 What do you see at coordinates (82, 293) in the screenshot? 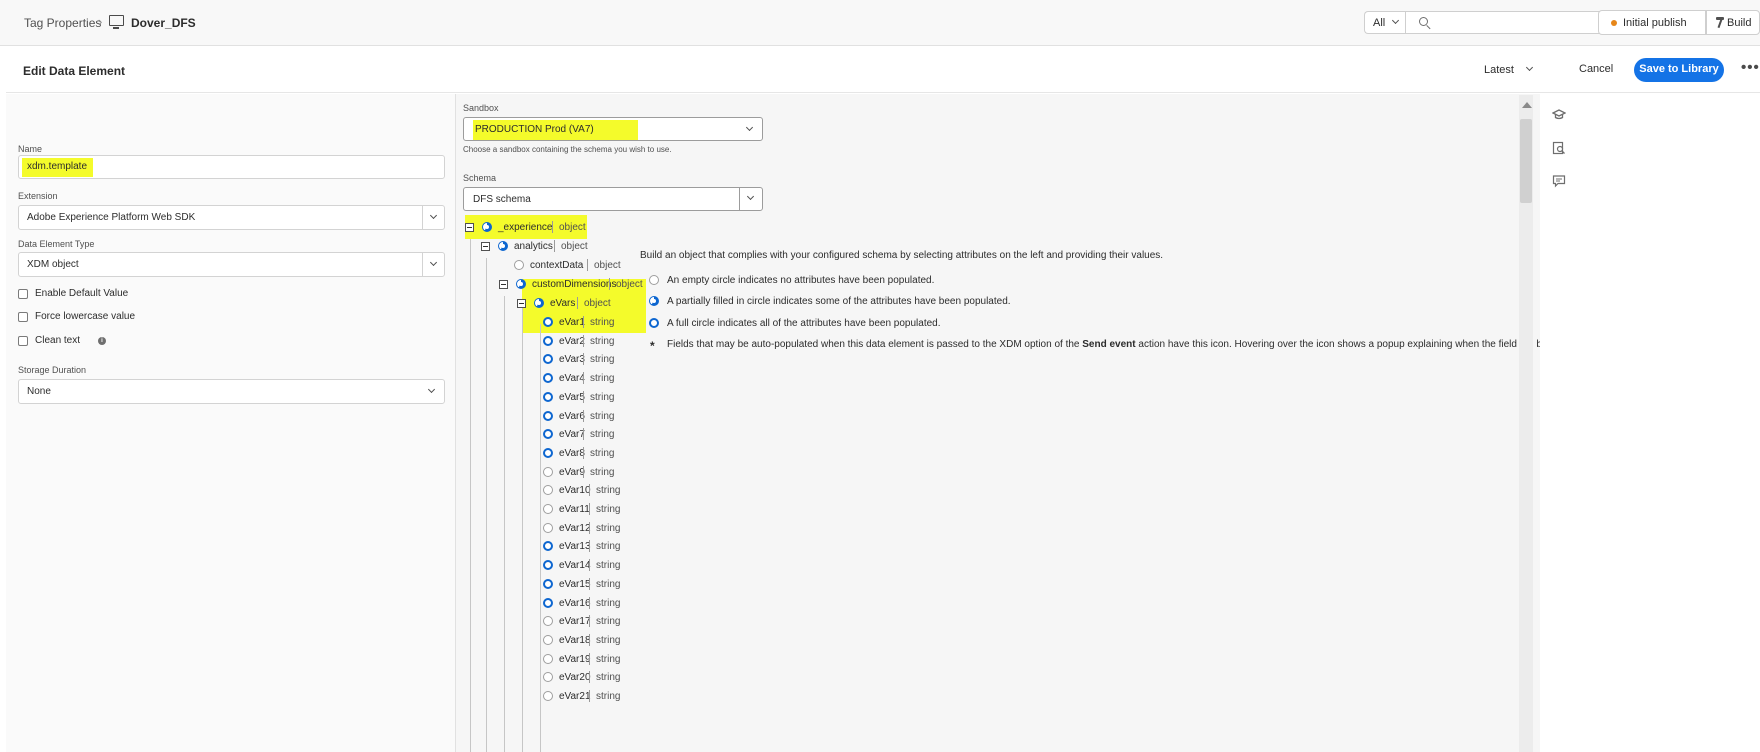
I see `checkbox-label: Enable Default Value` at bounding box center [82, 293].